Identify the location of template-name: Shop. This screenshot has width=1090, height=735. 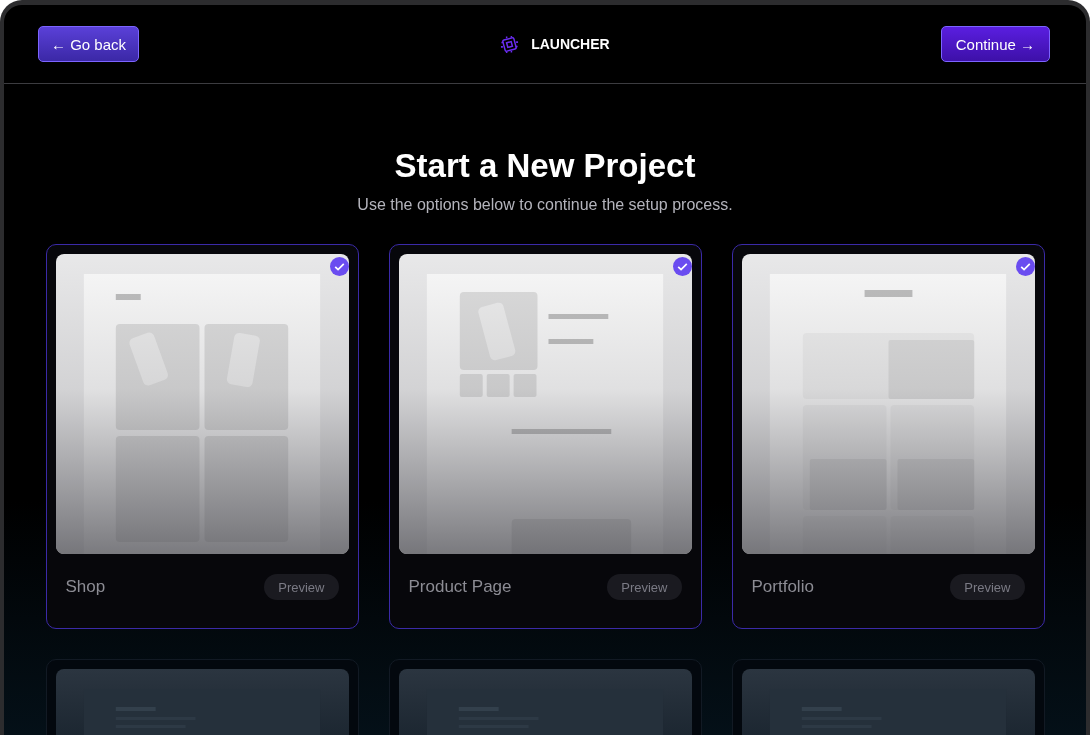
(85, 587).